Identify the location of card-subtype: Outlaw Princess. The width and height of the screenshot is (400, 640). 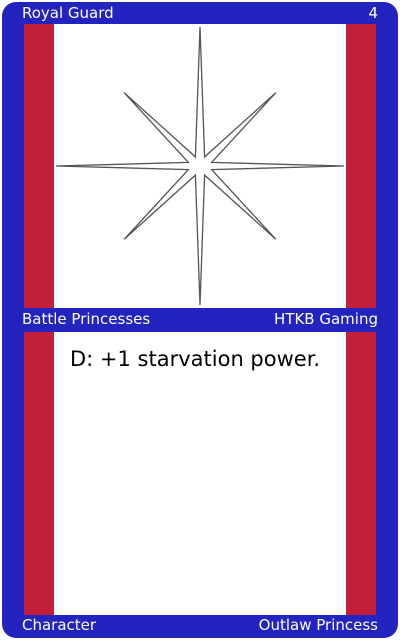
(318, 625).